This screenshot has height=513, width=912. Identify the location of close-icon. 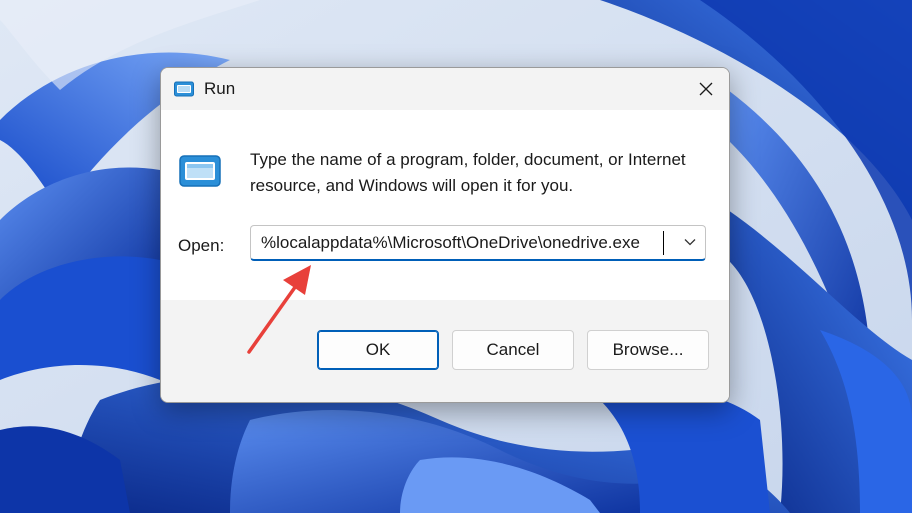
(706, 89).